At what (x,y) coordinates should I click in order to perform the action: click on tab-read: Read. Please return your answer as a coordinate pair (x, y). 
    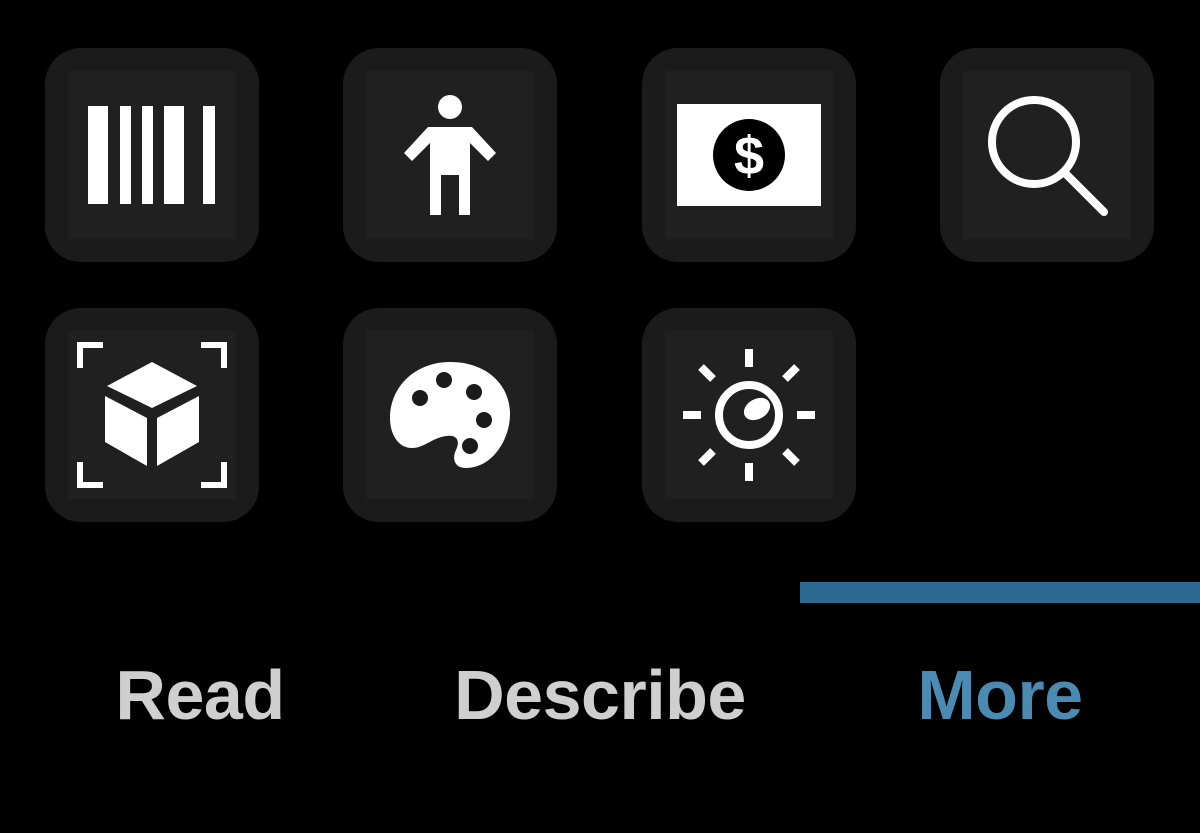
    Looking at the image, I should click on (200, 695).